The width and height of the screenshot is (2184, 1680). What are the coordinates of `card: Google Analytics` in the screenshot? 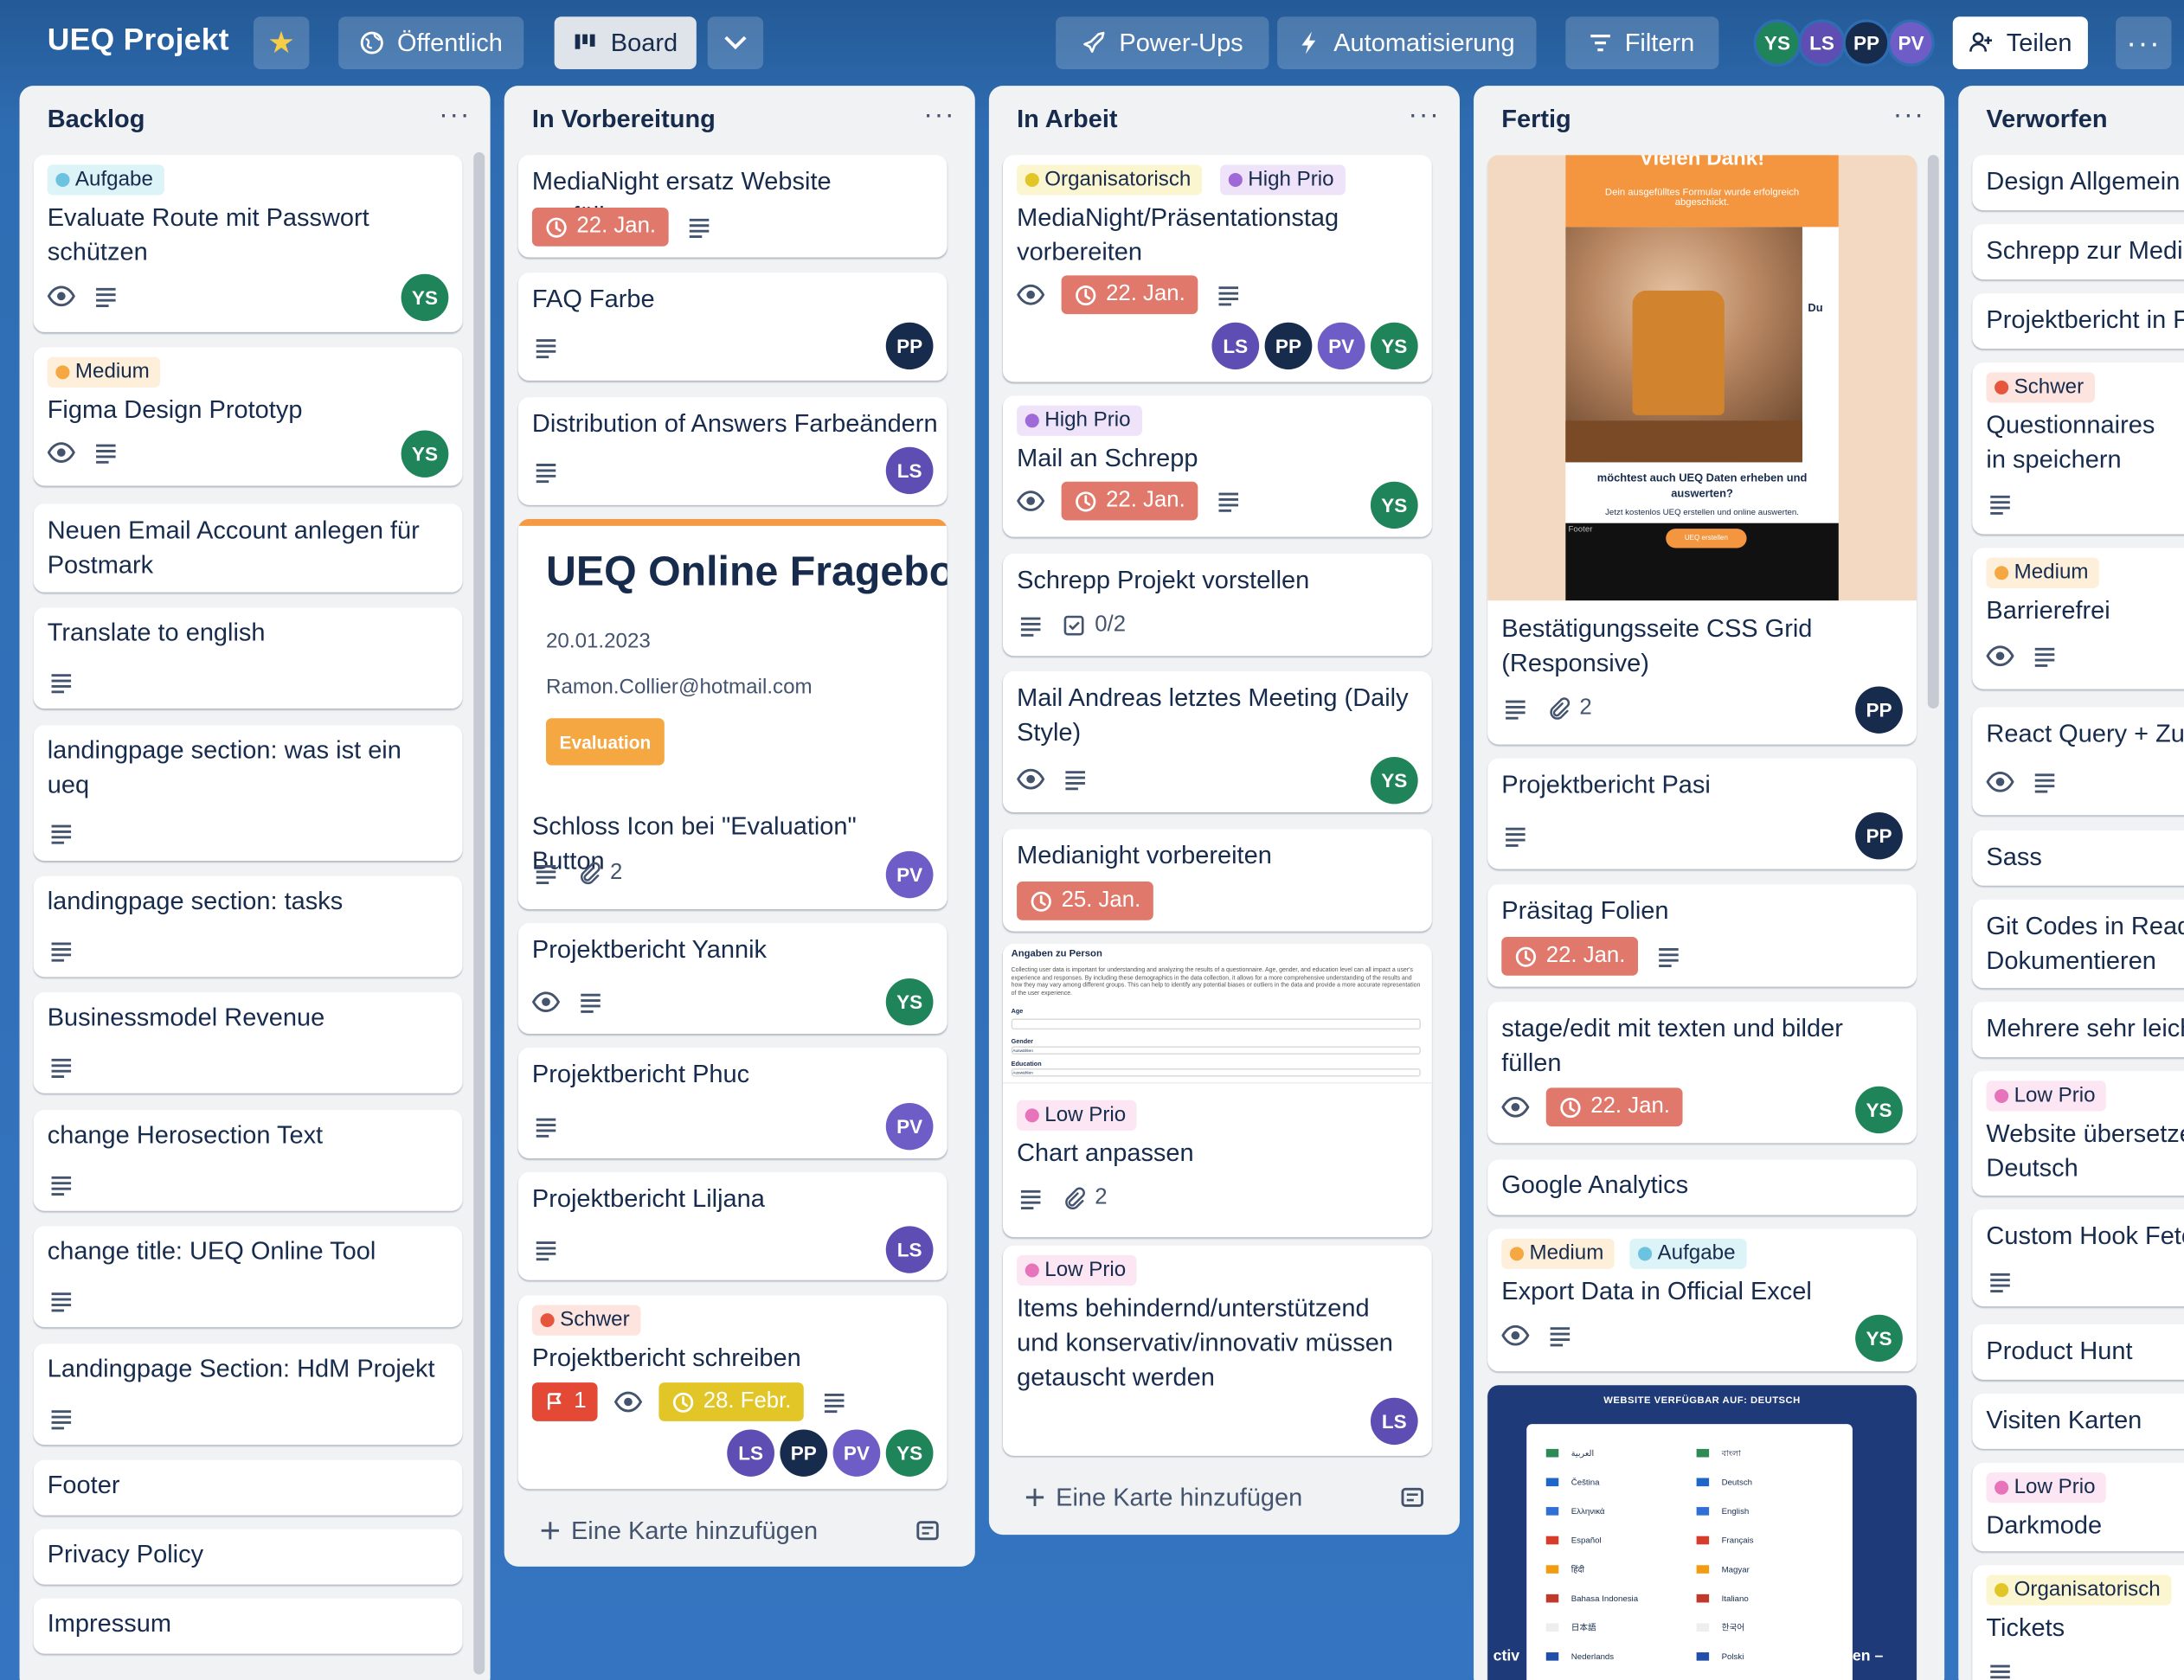 It's located at (1702, 1187).